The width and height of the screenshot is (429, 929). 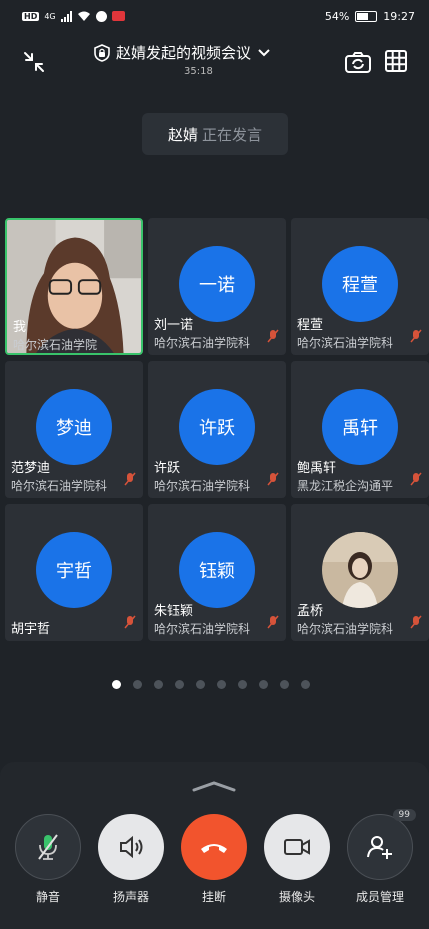 I want to click on mute-button: 静音, so click(x=48, y=859).